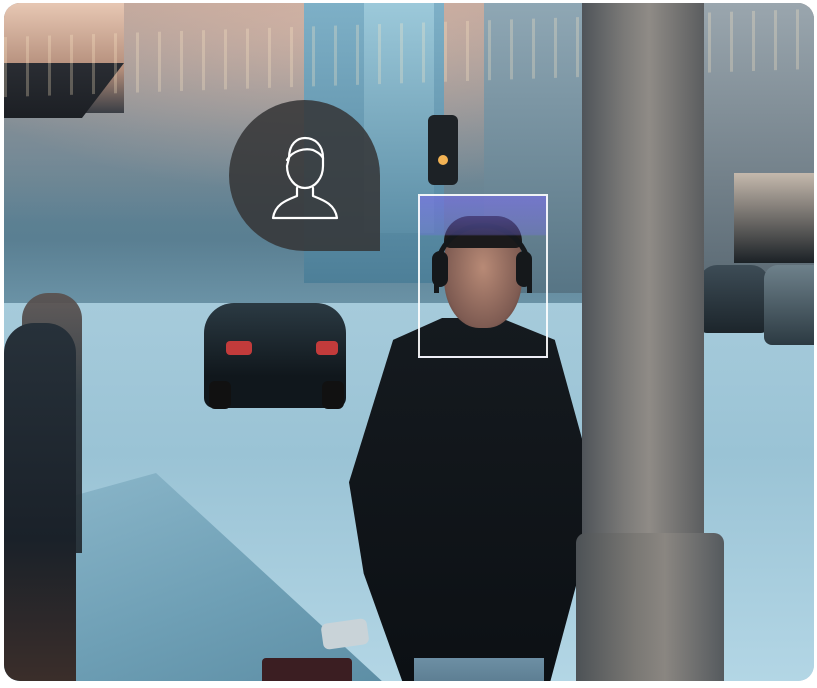 The height and width of the screenshot is (688, 817). I want to click on avatar-bubble, so click(304, 175).